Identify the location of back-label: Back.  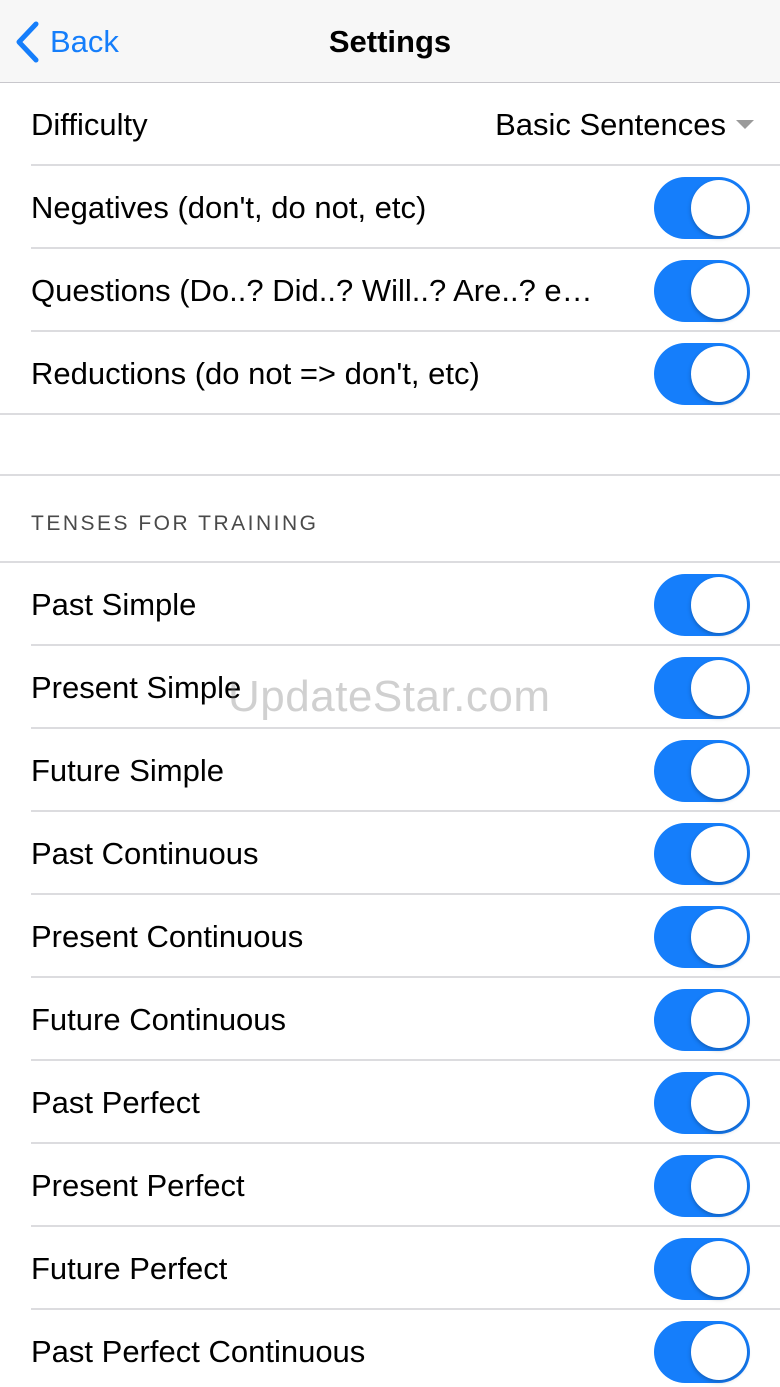
(84, 41).